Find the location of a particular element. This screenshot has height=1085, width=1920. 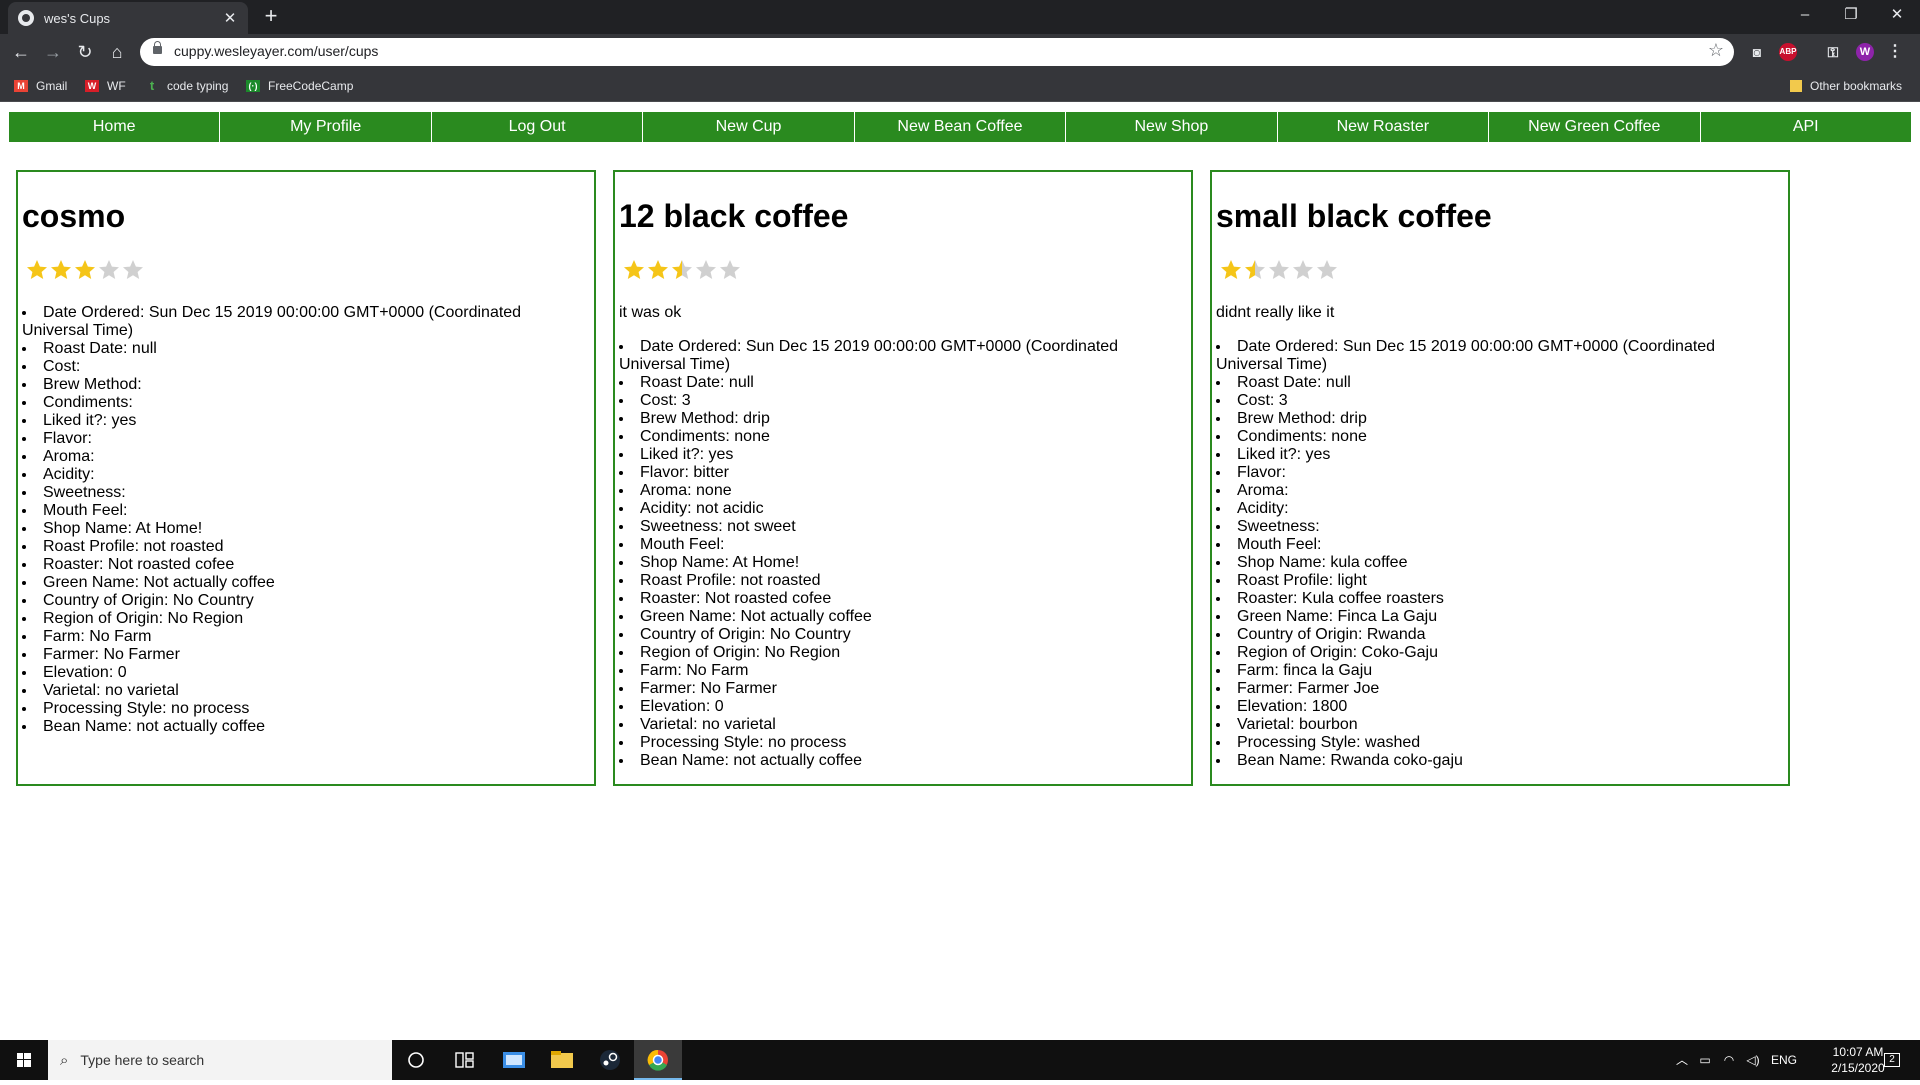

bookmark-gmail: M Gmail is located at coordinates (40, 86).